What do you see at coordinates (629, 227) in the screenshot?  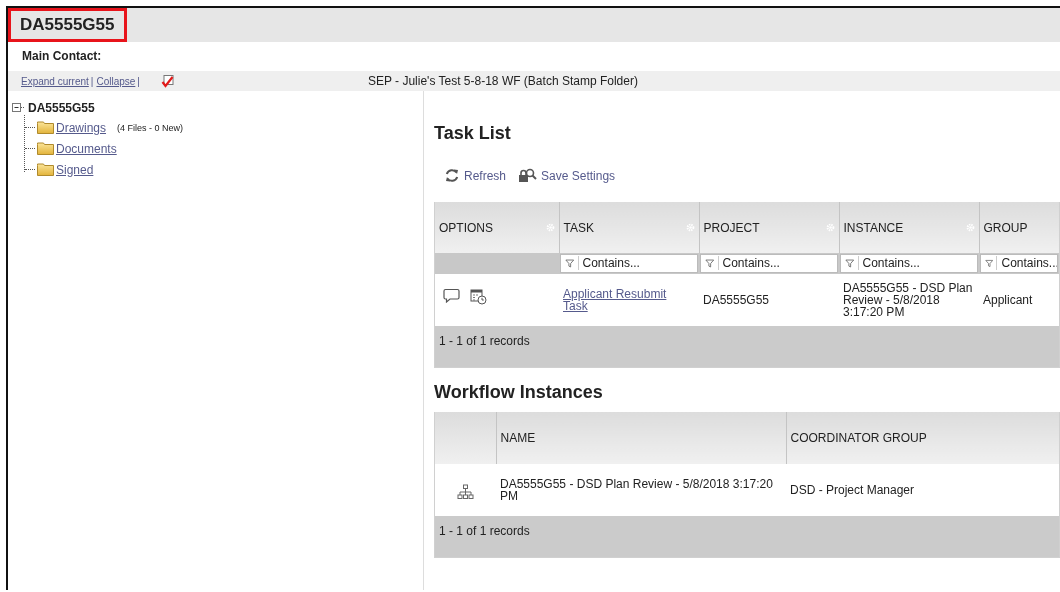 I see `column-header: TASK` at bounding box center [629, 227].